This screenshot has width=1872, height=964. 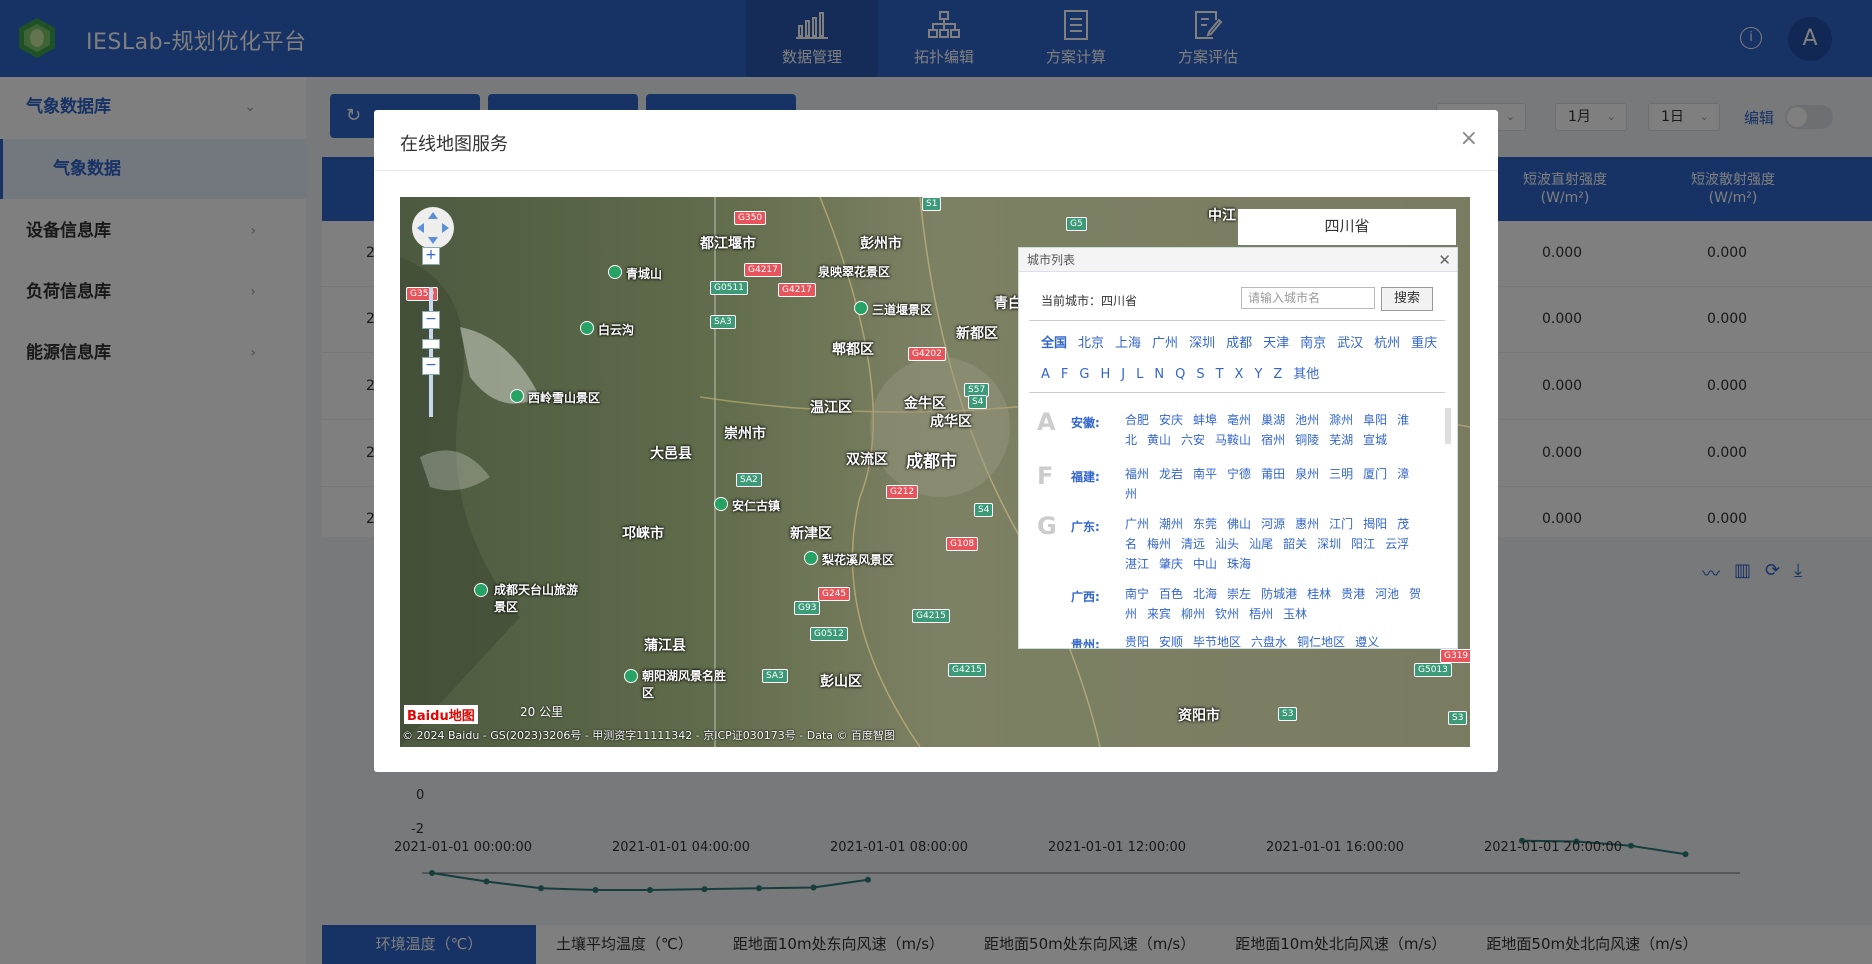 I want to click on hot-city-link: 武汉, so click(x=1350, y=343).